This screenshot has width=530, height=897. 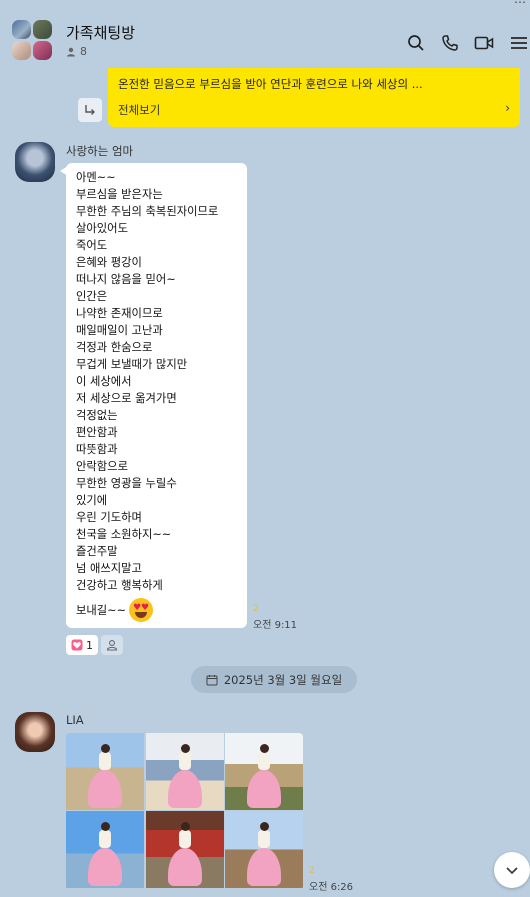 I want to click on menu-button, so click(x=518, y=43).